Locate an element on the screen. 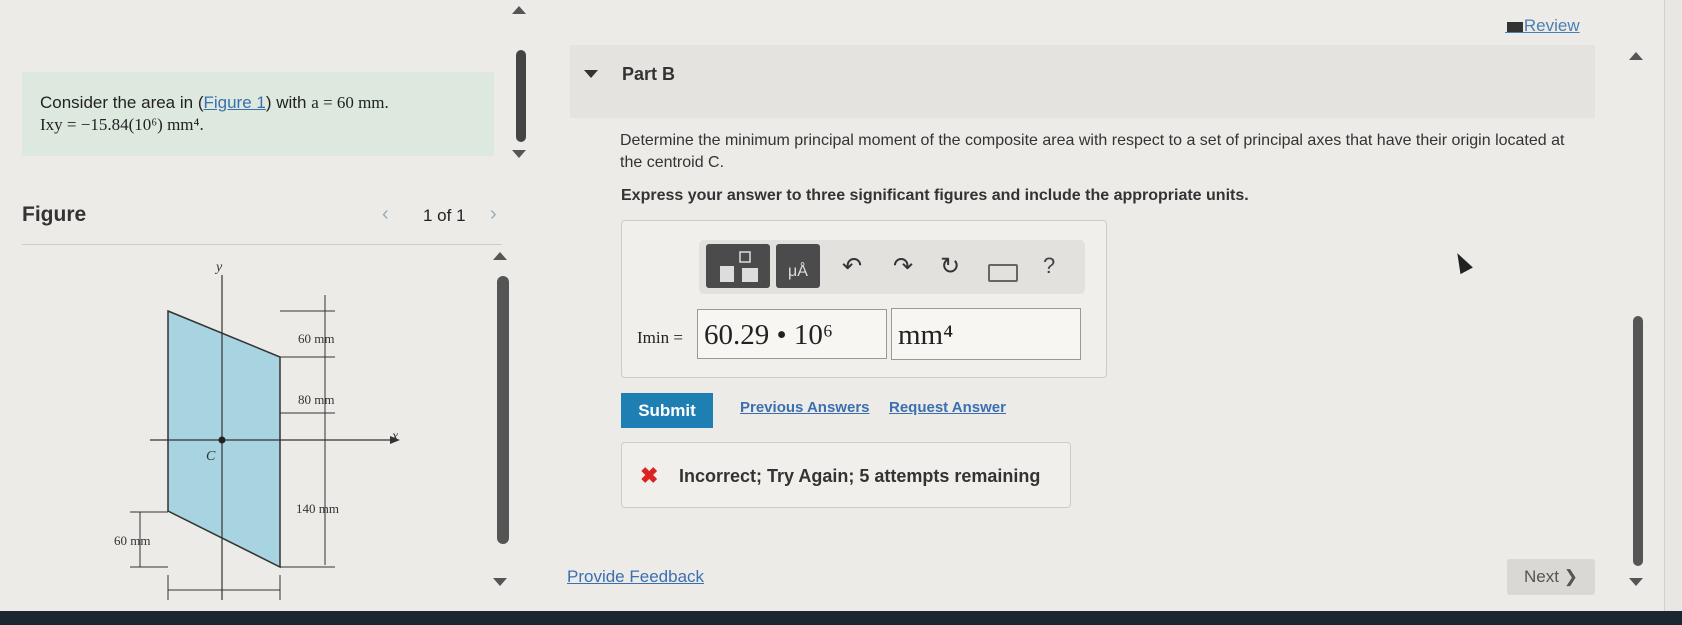 The width and height of the screenshot is (1682, 625). dim-label-left: 60 mm is located at coordinates (132, 540).